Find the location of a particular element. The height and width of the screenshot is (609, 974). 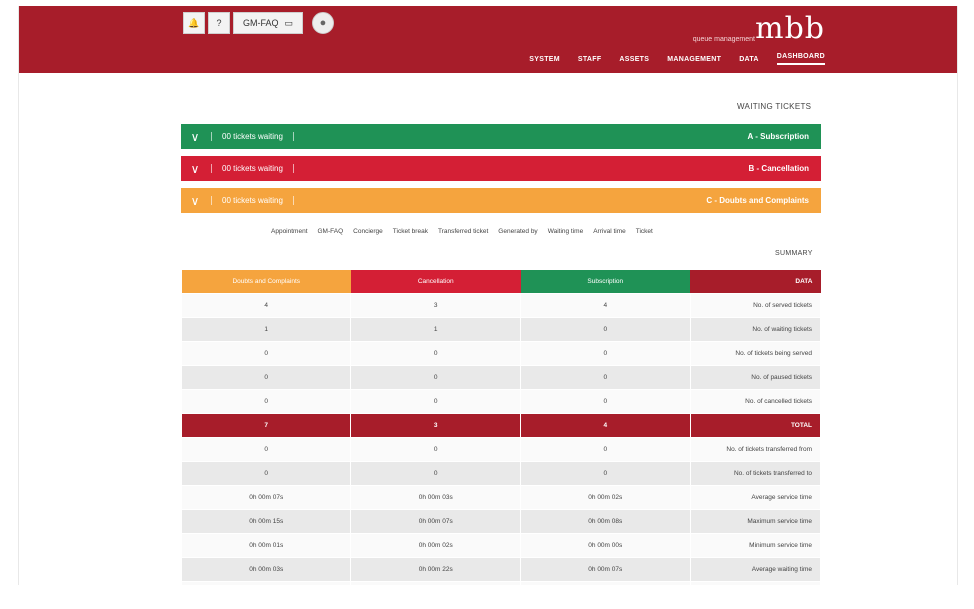

nav-dashboard: DASHBOARD is located at coordinates (800, 59).